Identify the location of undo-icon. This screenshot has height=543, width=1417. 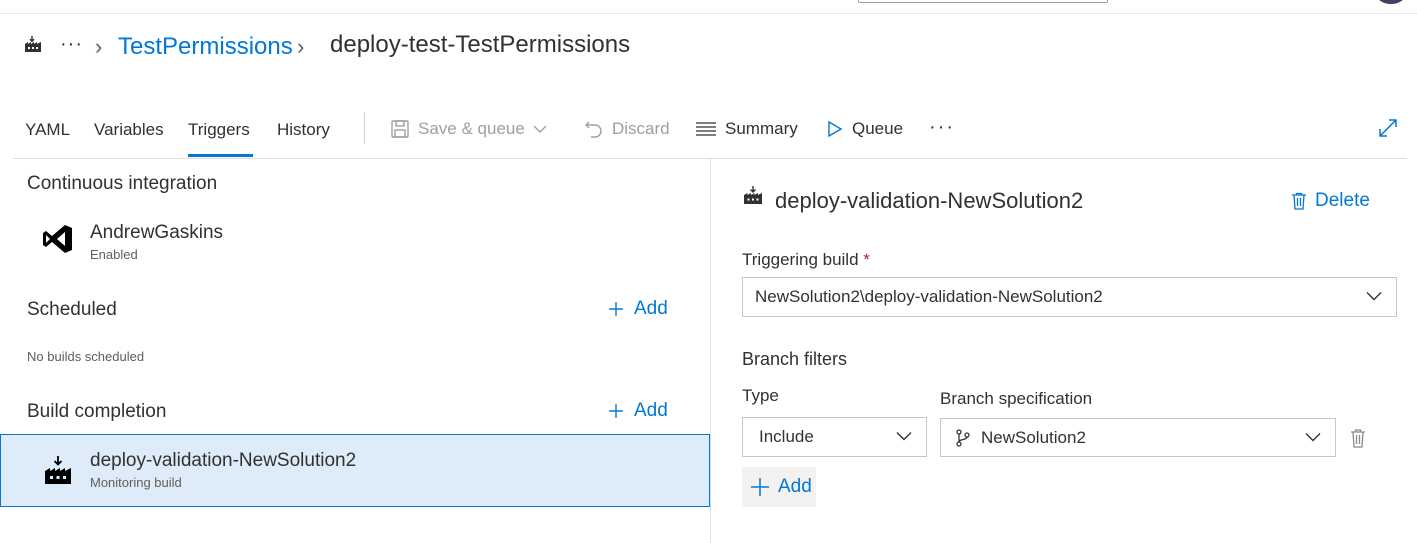
(593, 129).